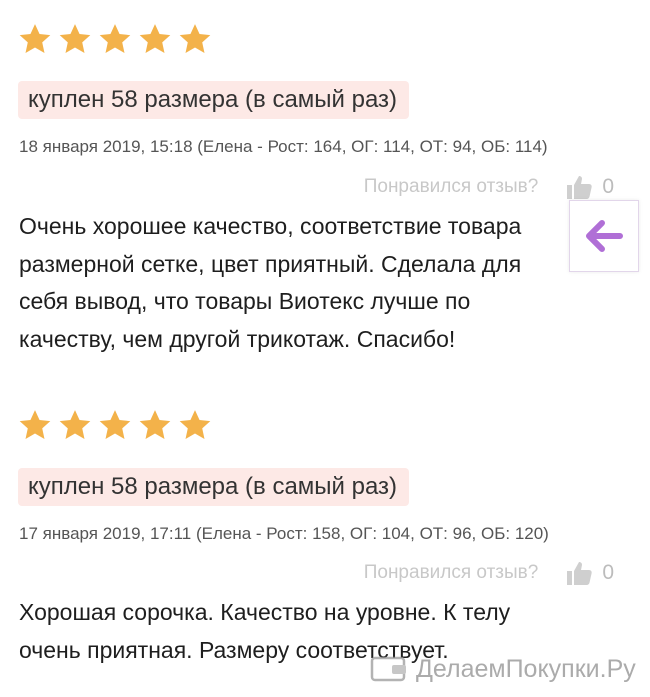  I want to click on review-text-line: себя вывод, что товары Виотекс лучше по, so click(245, 301).